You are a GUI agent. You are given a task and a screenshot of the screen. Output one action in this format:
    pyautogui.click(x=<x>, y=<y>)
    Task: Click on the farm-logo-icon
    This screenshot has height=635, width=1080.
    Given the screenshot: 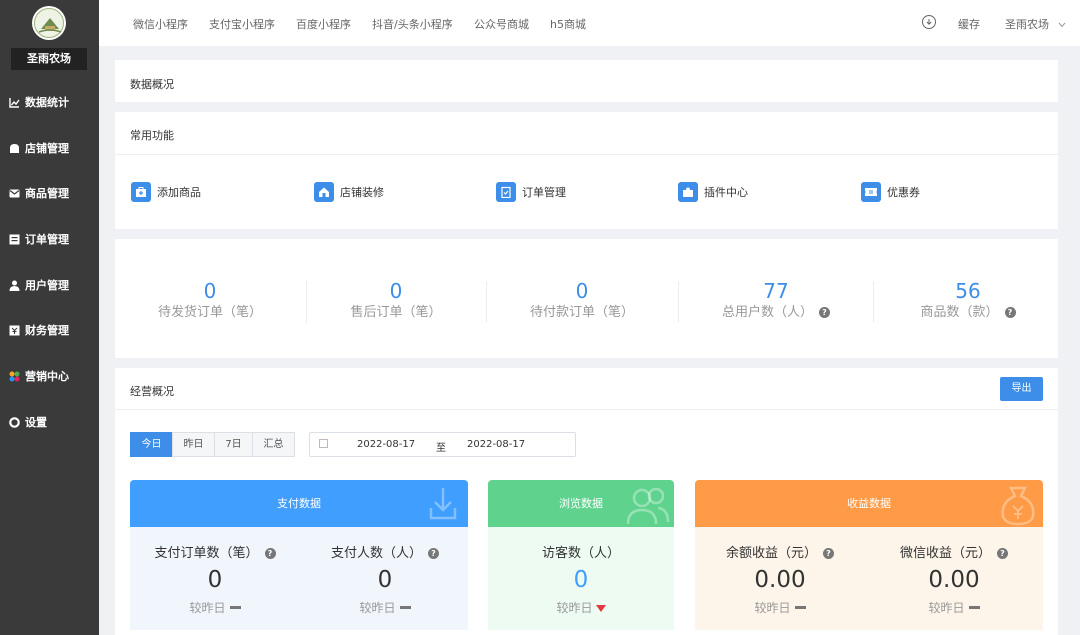 What is the action you would take?
    pyautogui.click(x=49, y=23)
    